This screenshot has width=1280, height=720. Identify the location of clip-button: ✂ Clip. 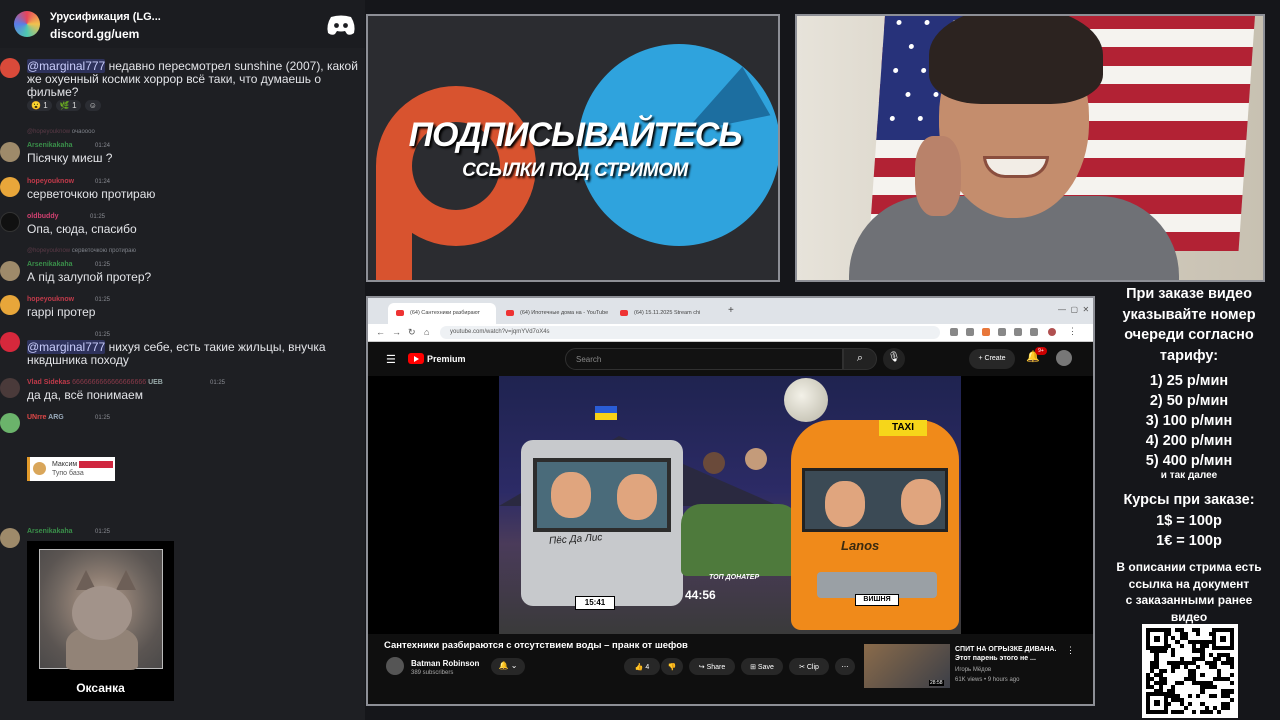
(809, 666).